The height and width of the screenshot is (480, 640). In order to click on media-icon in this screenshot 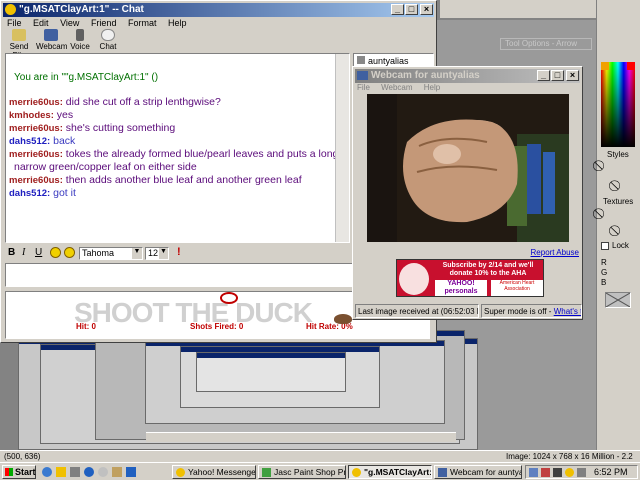, I will do `click(103, 472)`.